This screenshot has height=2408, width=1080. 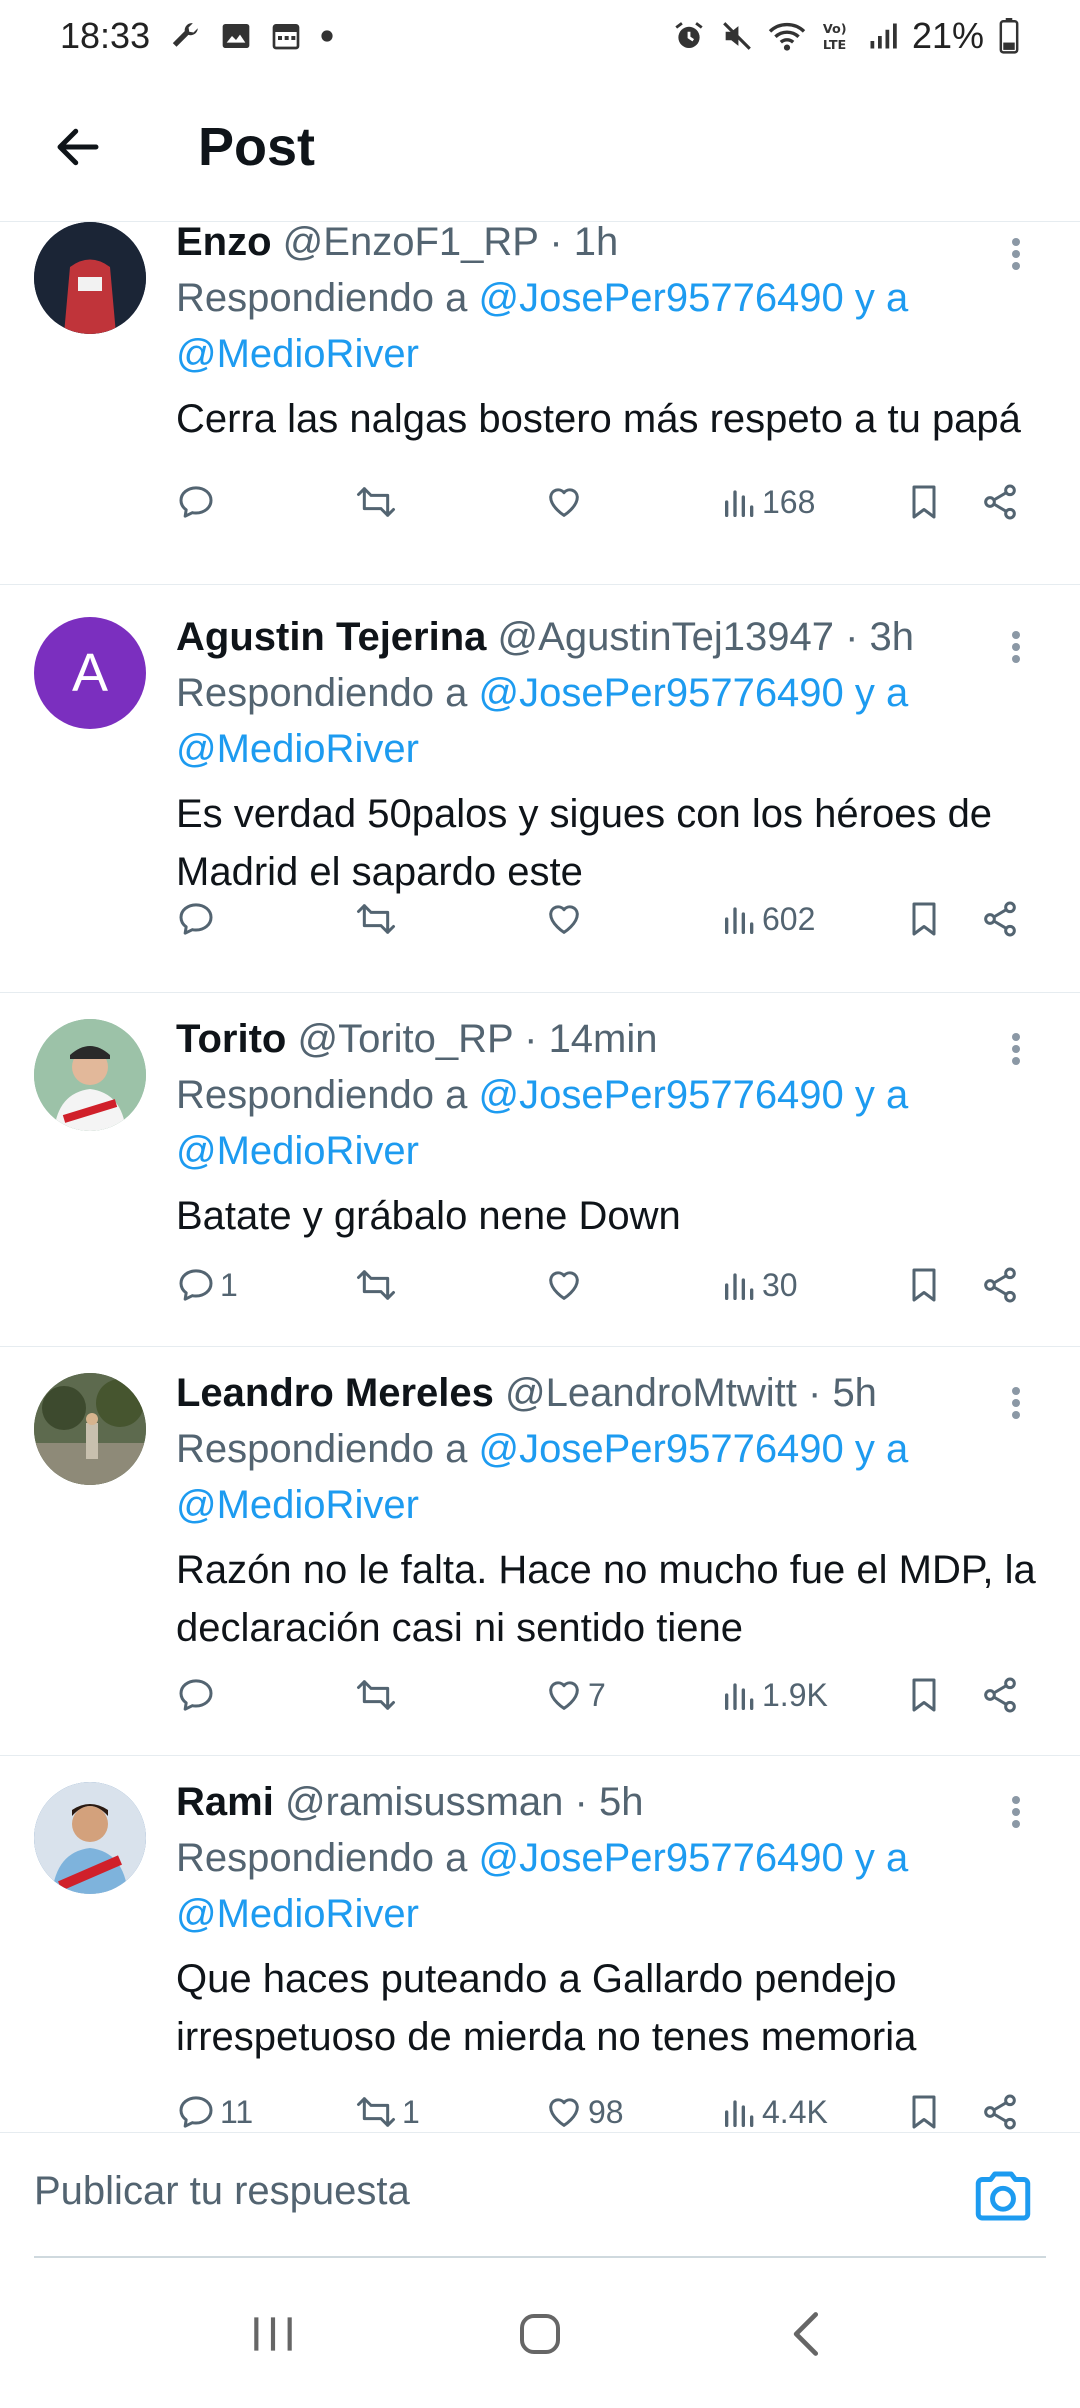 I want to click on views-button: 4.4K, so click(x=775, y=2107).